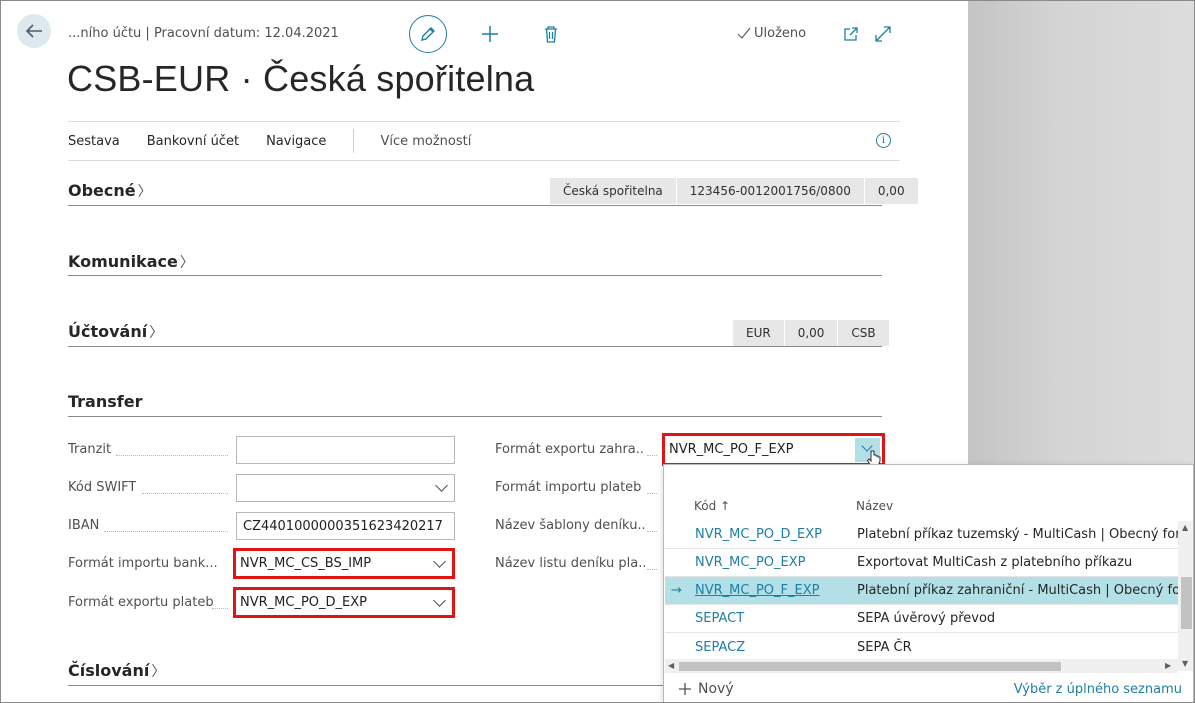 This screenshot has height=703, width=1195. Describe the element at coordinates (744, 33) in the screenshot. I see `check-icon` at that location.